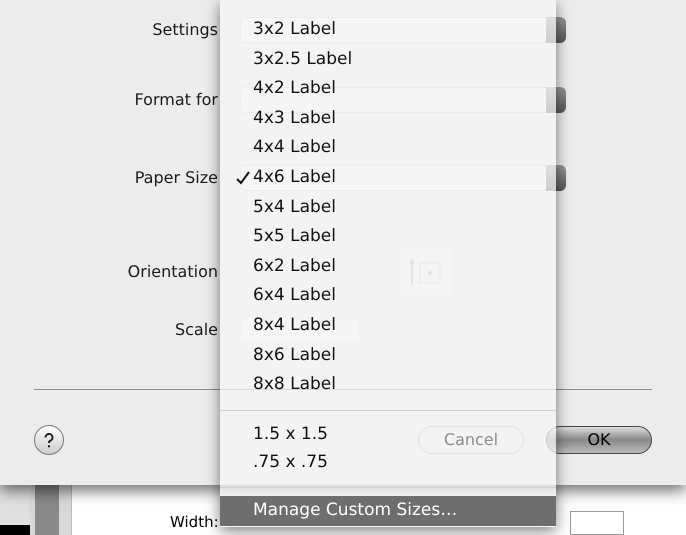  Describe the element at coordinates (282, 30) in the screenshot. I see `menu-item: 3x2 Label` at that location.